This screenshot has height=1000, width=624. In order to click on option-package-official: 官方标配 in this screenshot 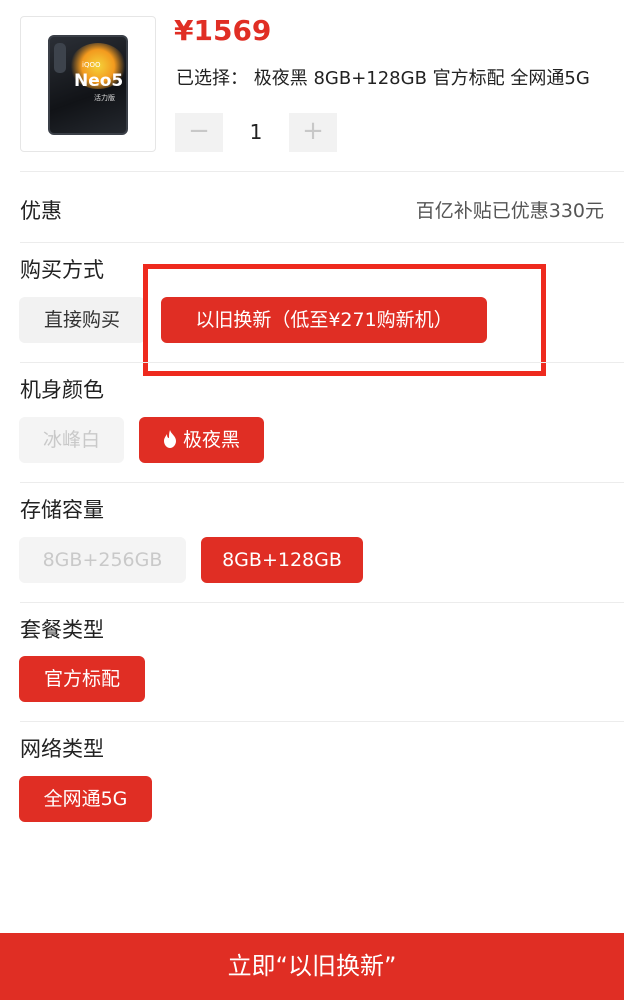, I will do `click(82, 679)`.